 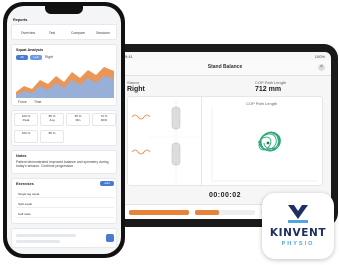 What do you see at coordinates (136, 89) in the screenshot?
I see `stance-value: Right` at bounding box center [136, 89].